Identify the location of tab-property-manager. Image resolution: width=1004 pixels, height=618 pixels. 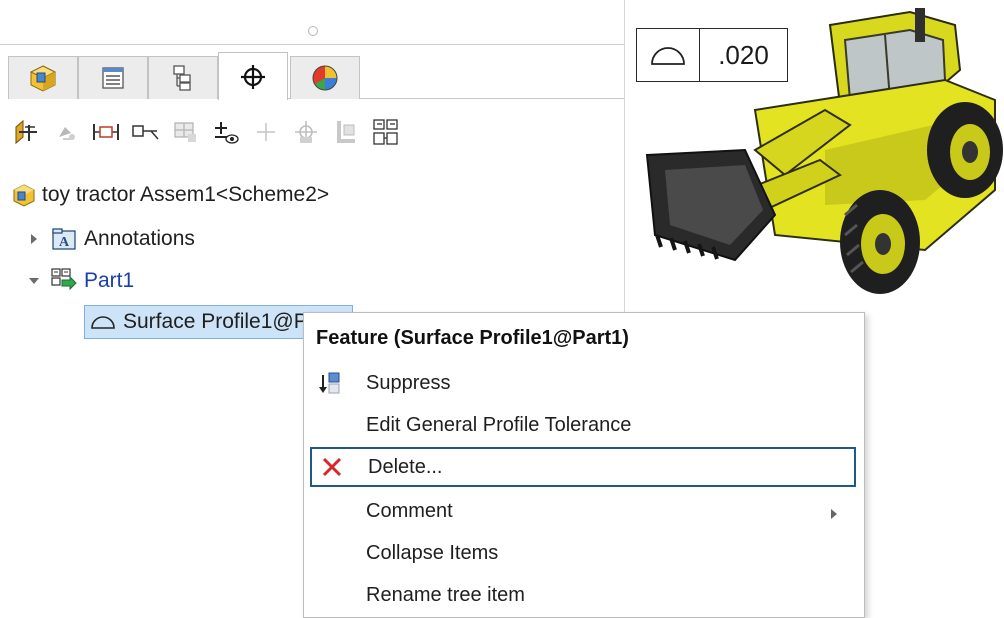
(113, 77).